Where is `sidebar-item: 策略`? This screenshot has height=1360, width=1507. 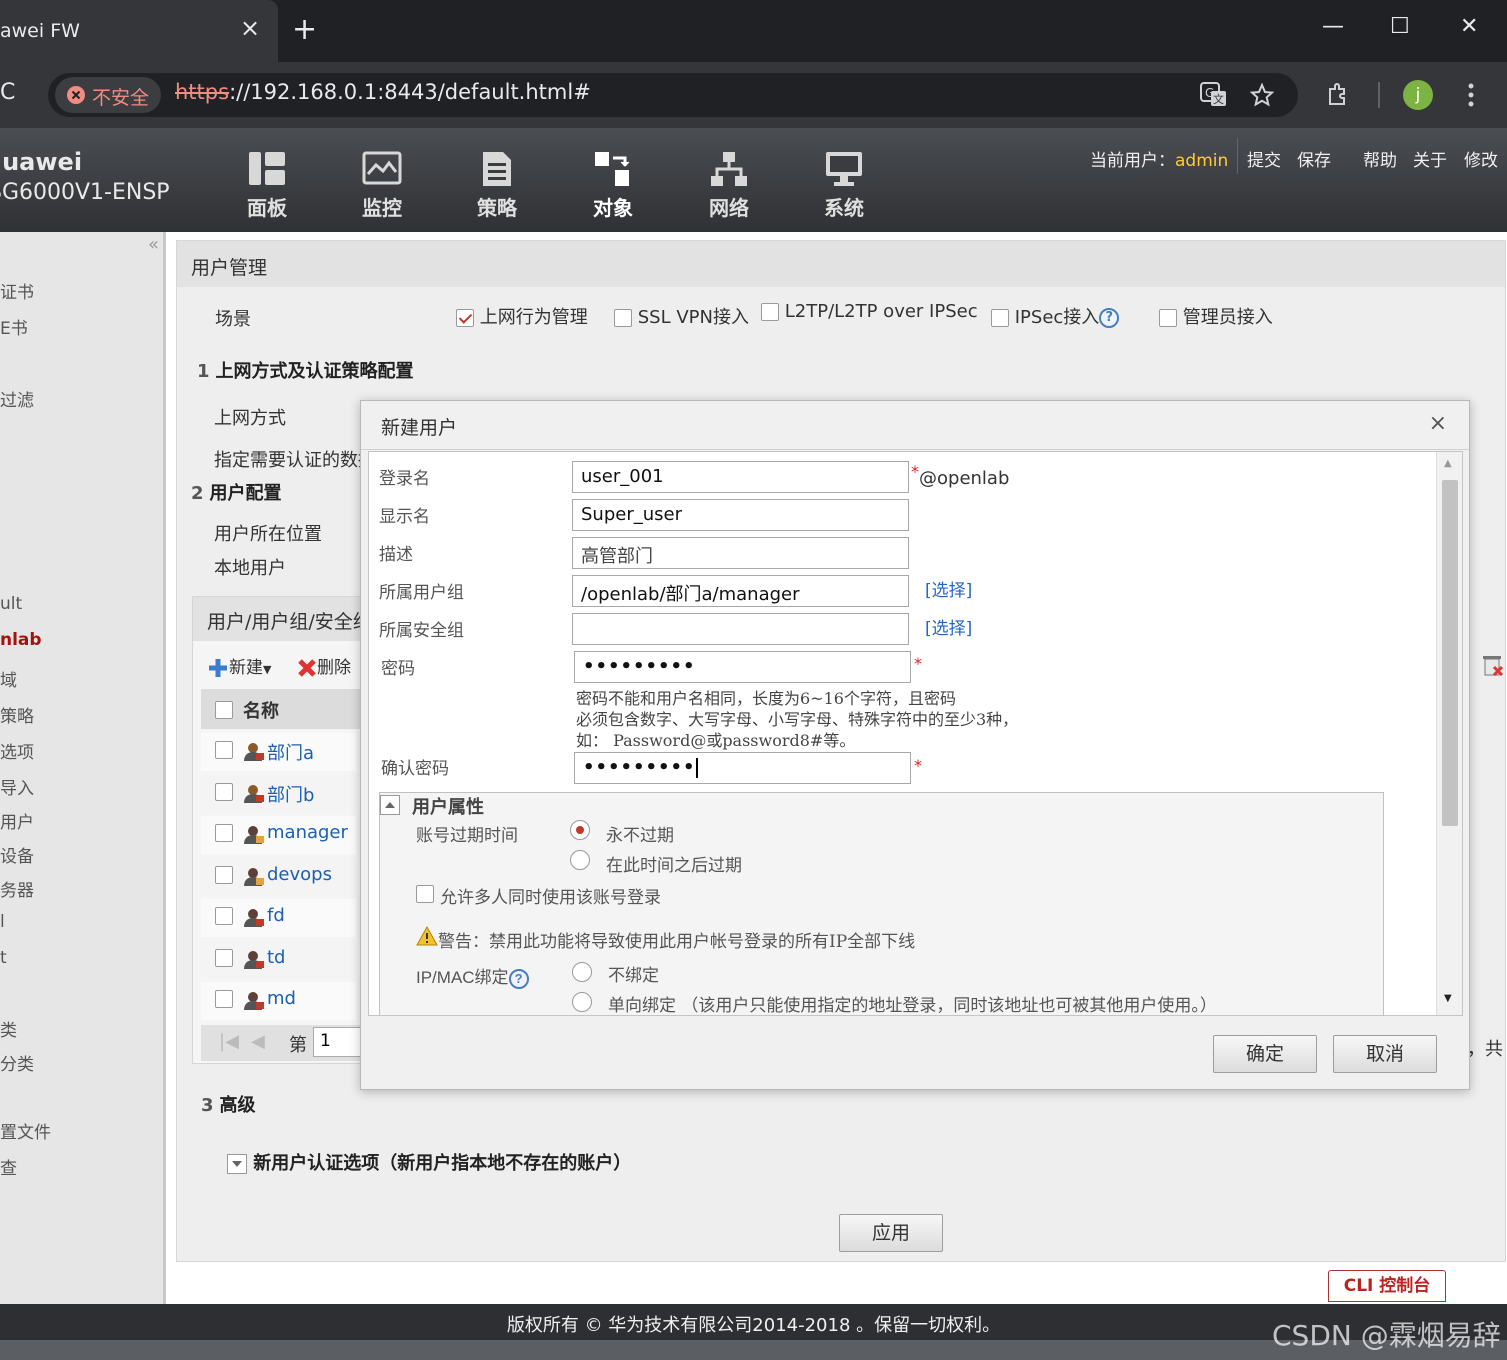 sidebar-item: 策略 is located at coordinates (17, 714).